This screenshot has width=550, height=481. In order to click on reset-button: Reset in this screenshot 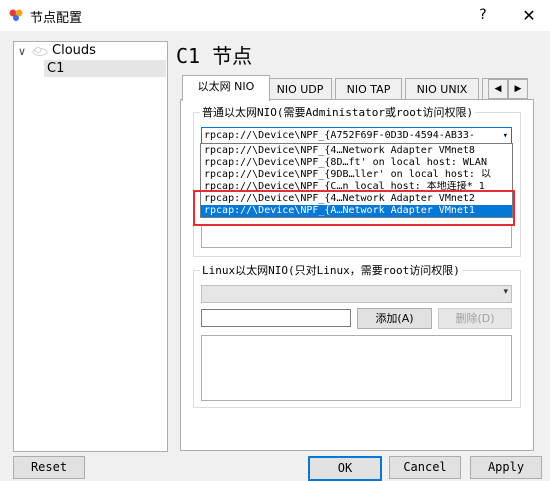, I will do `click(49, 467)`.